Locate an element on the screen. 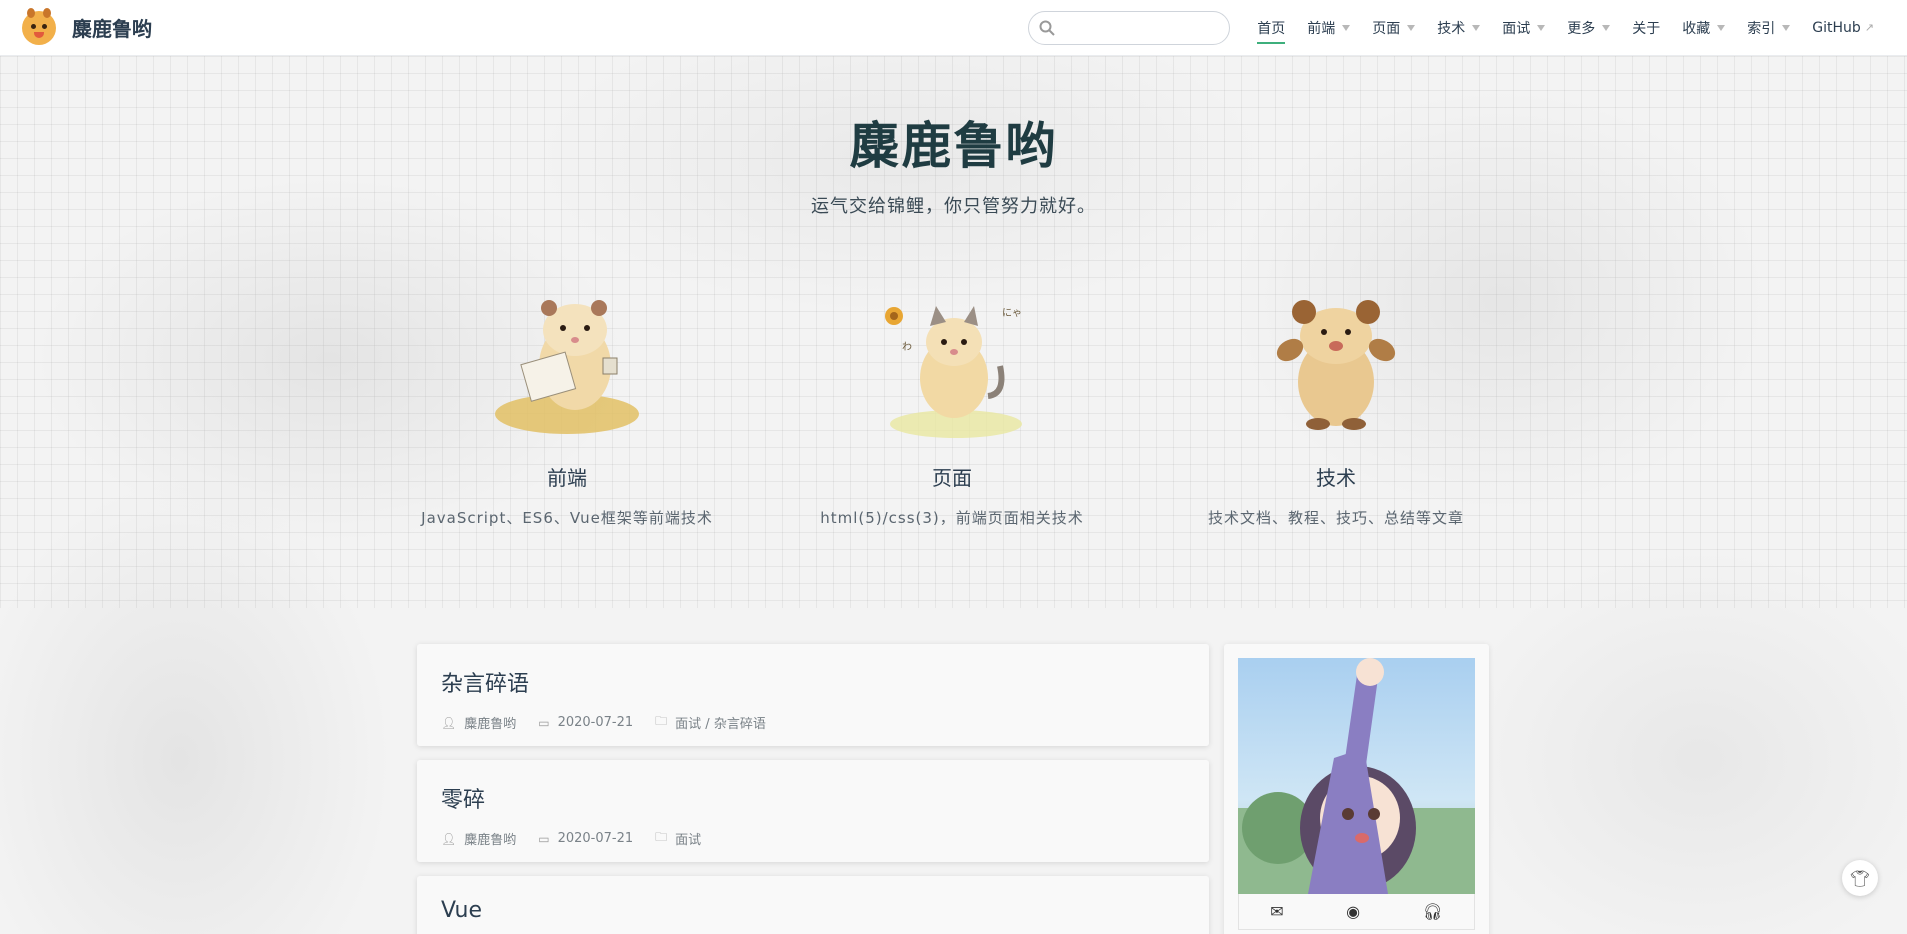 The image size is (1907, 934). nav-home: 首页 is located at coordinates (1271, 28).